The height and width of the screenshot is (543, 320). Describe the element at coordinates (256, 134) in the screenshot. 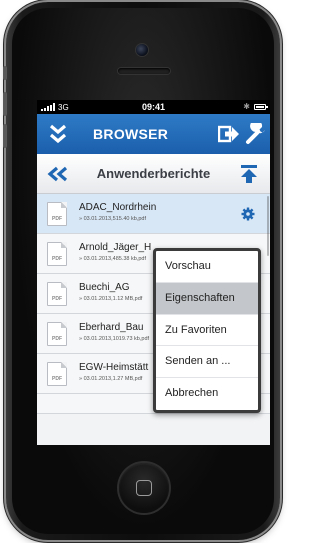

I see `wrench-icon` at that location.